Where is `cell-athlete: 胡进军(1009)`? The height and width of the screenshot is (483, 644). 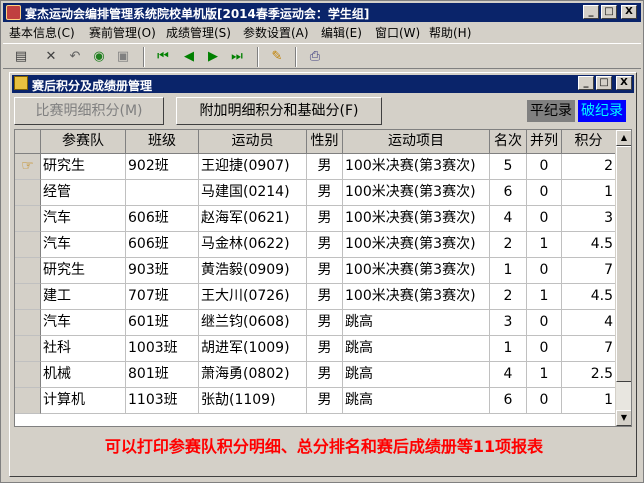 cell-athlete: 胡进军(1009) is located at coordinates (253, 349).